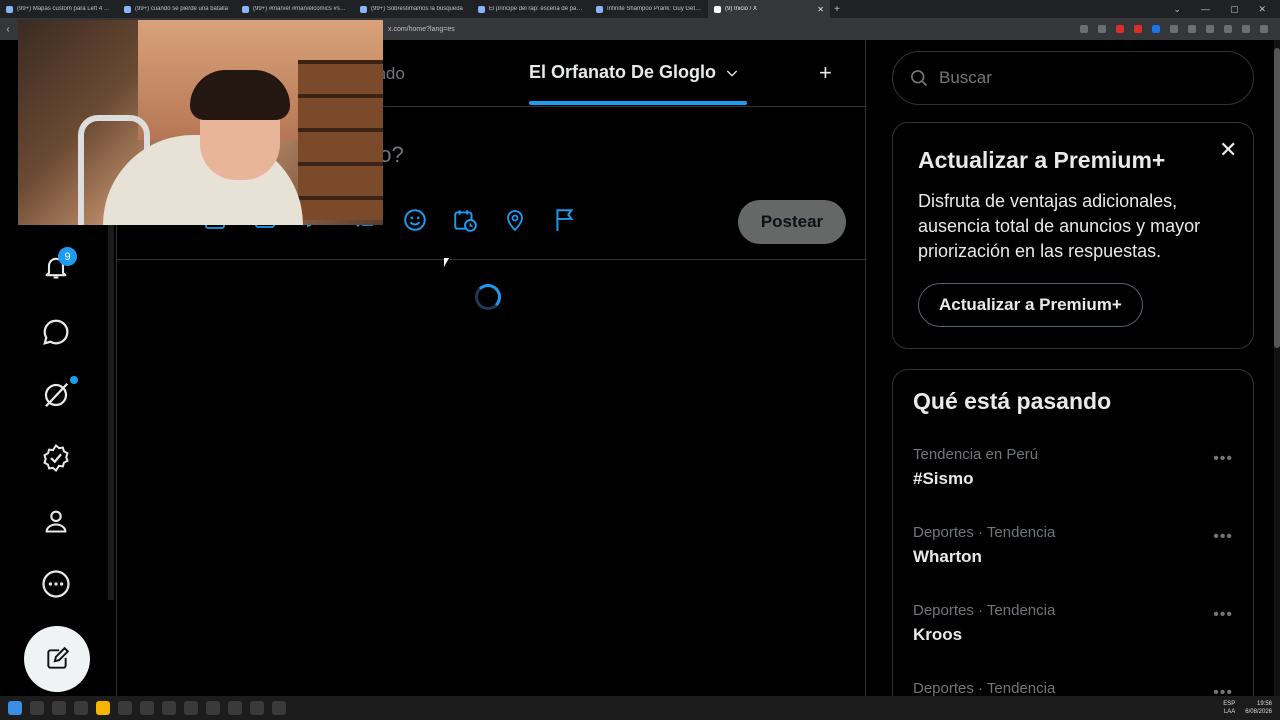 The height and width of the screenshot is (720, 1280). Describe the element at coordinates (792, 222) in the screenshot. I see `post-button: Postear` at that location.